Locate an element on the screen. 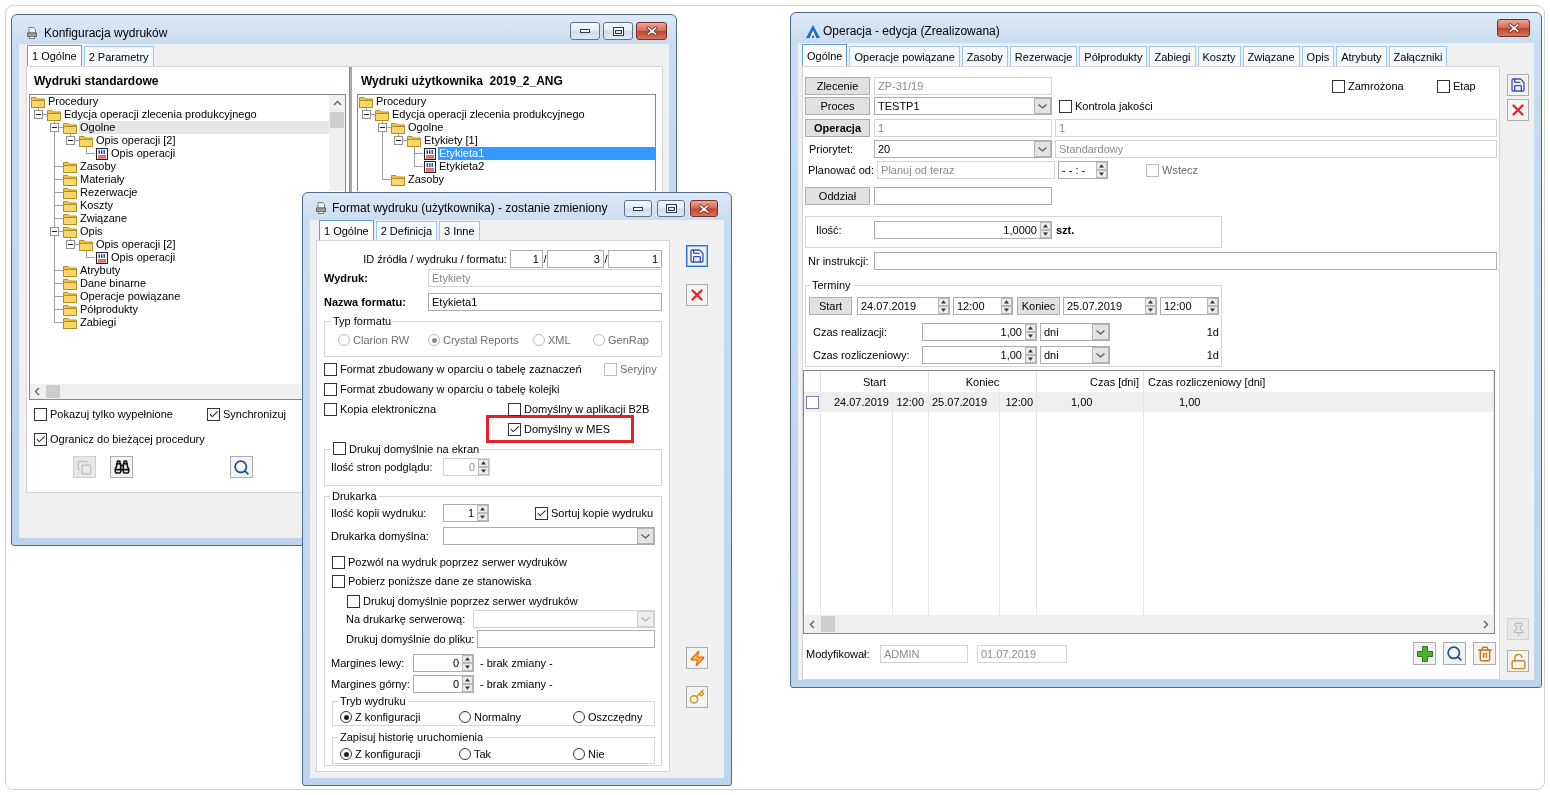 The width and height of the screenshot is (1550, 795). tree-item: Związane is located at coordinates (104, 218).